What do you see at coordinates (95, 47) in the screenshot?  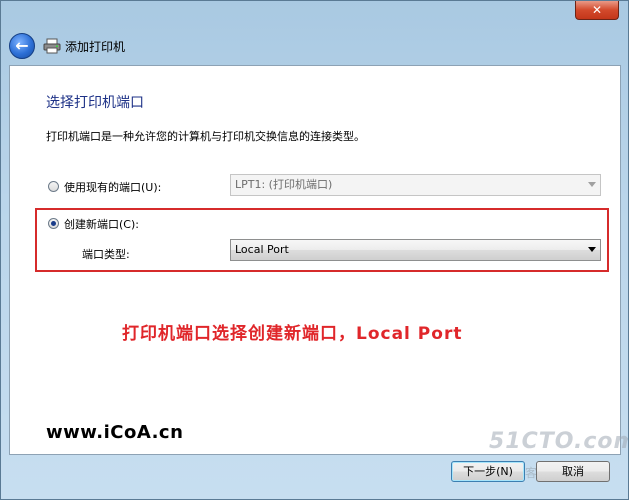 I see `window-title: 添加打印机` at bounding box center [95, 47].